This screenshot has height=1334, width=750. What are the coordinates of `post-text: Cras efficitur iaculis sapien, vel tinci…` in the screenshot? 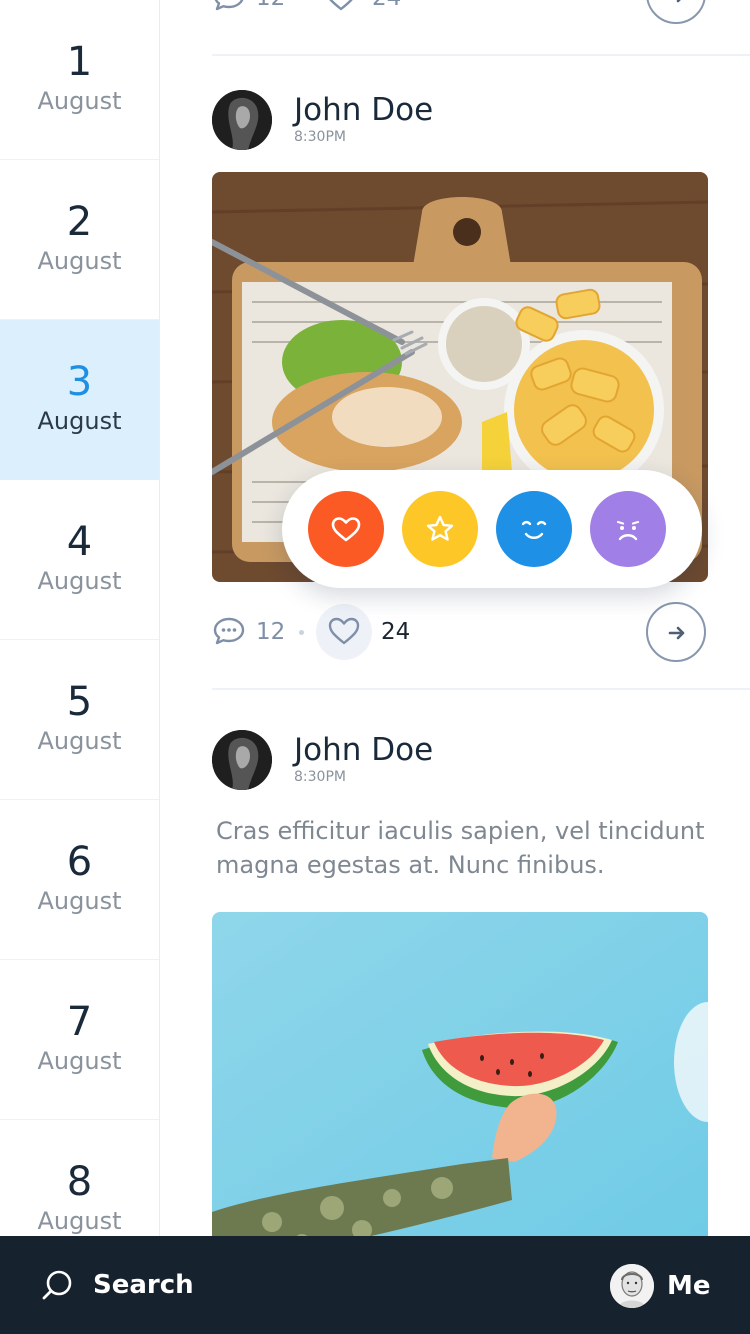 It's located at (460, 848).